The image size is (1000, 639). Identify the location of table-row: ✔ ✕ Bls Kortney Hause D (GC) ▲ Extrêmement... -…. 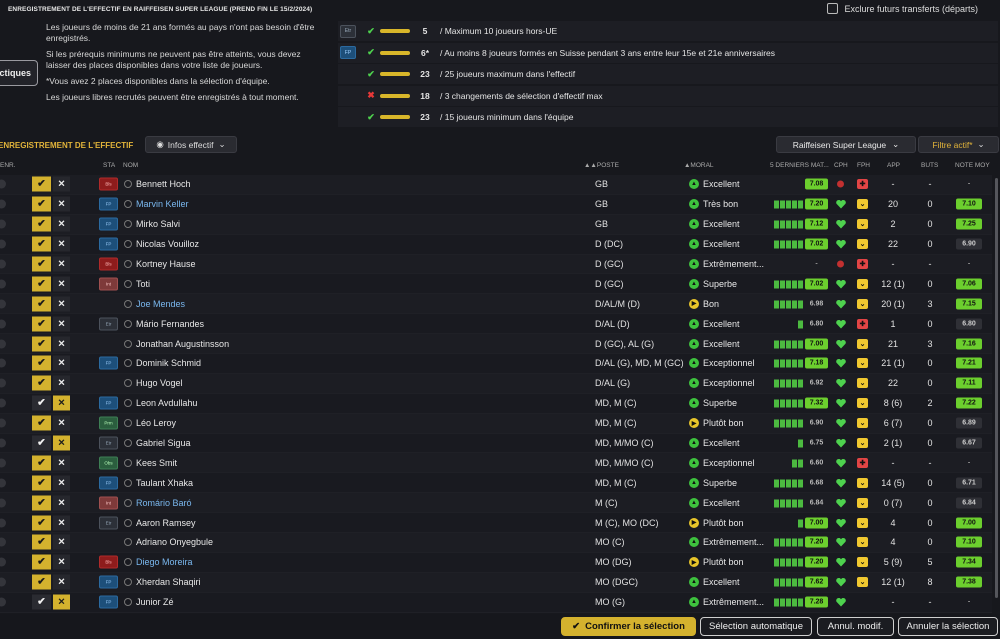
(496, 264).